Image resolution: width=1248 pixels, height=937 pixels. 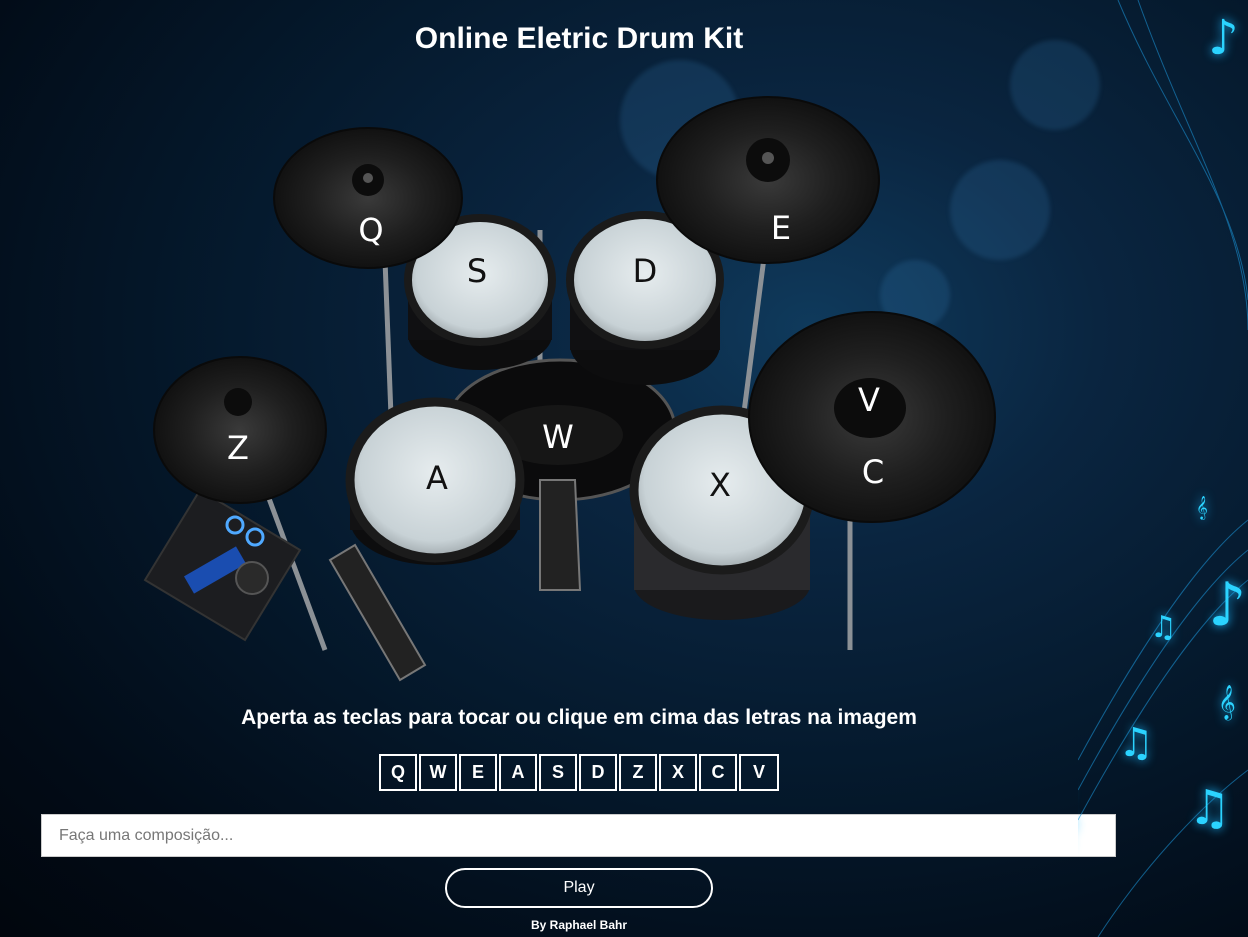 I want to click on composition-input, so click(x=578, y=835).